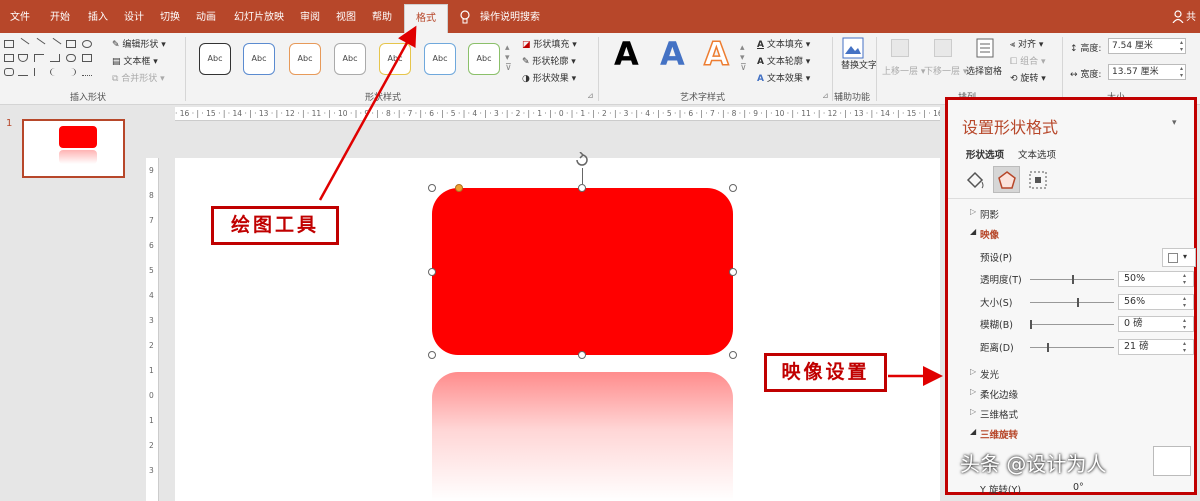 The image size is (1200, 501). I want to click on callout-drawing-tools: 绘图工具, so click(275, 225).